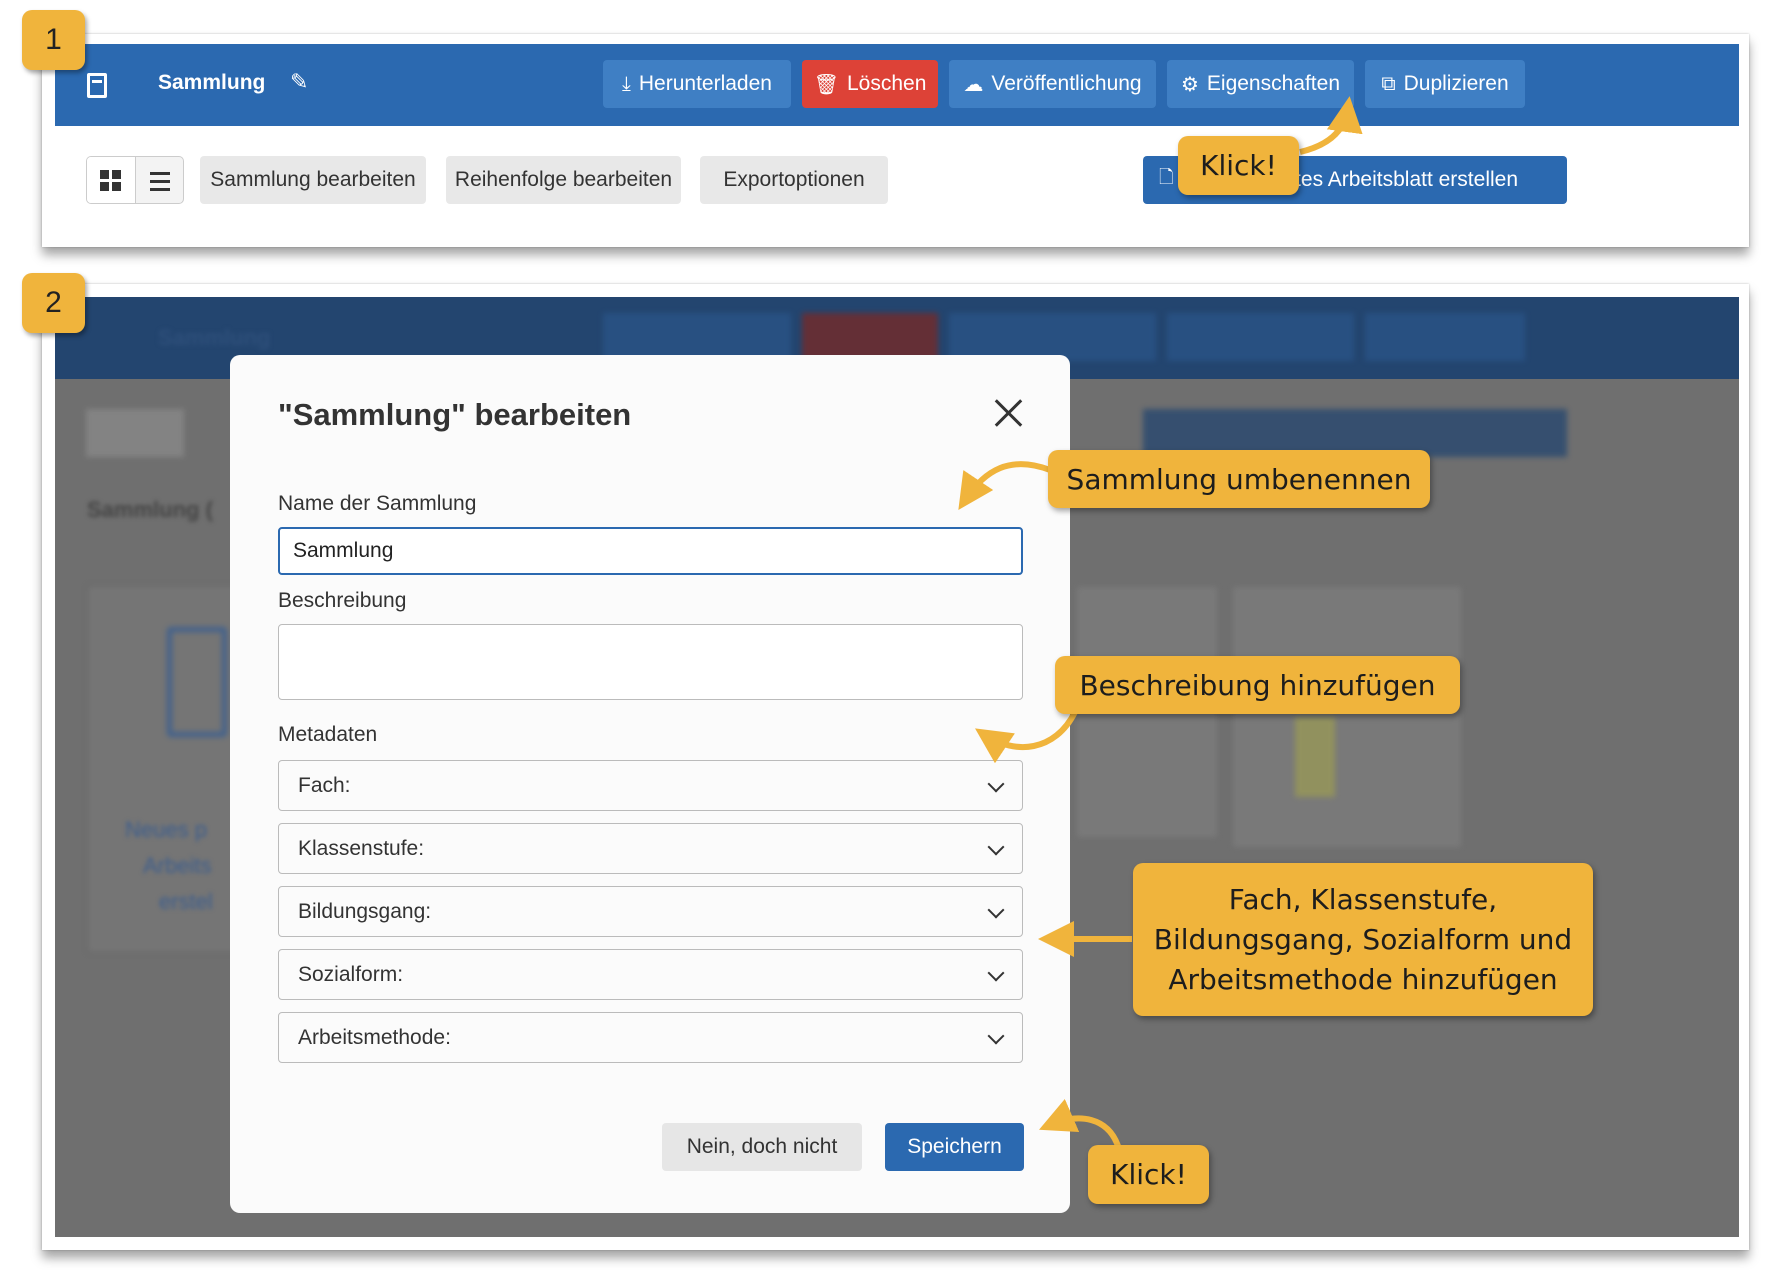  What do you see at coordinates (826, 84) in the screenshot?
I see `trash-icon: 🗑` at bounding box center [826, 84].